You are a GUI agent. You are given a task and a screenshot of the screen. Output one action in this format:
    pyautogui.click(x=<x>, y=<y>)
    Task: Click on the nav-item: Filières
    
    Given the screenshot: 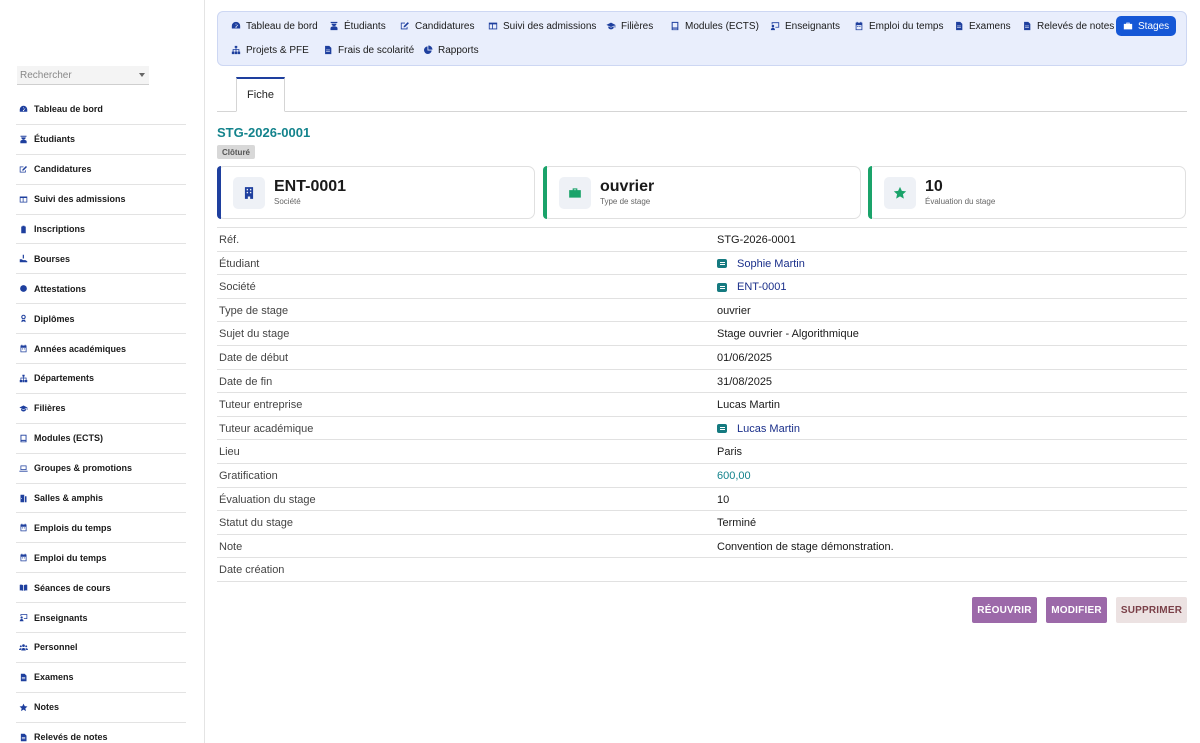 What is the action you would take?
    pyautogui.click(x=629, y=26)
    